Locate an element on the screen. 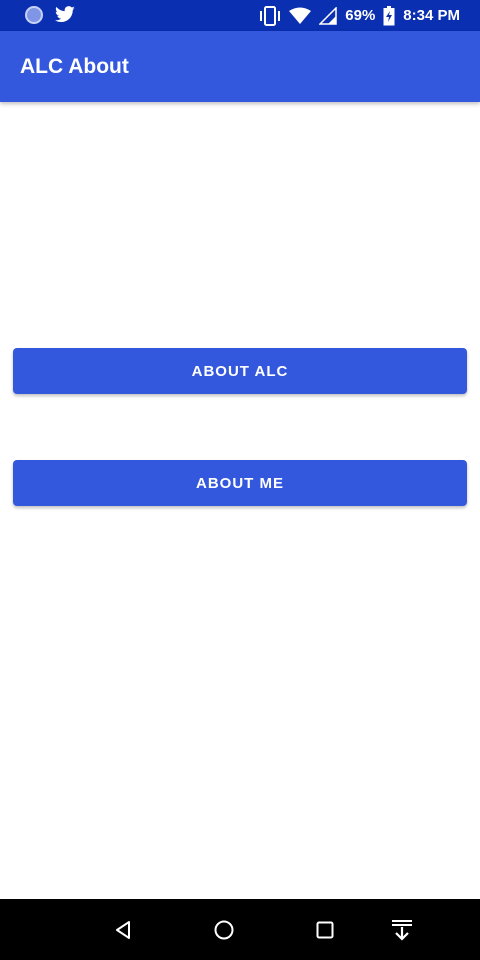 The image size is (480, 960). app-bar: ALC About is located at coordinates (240, 66).